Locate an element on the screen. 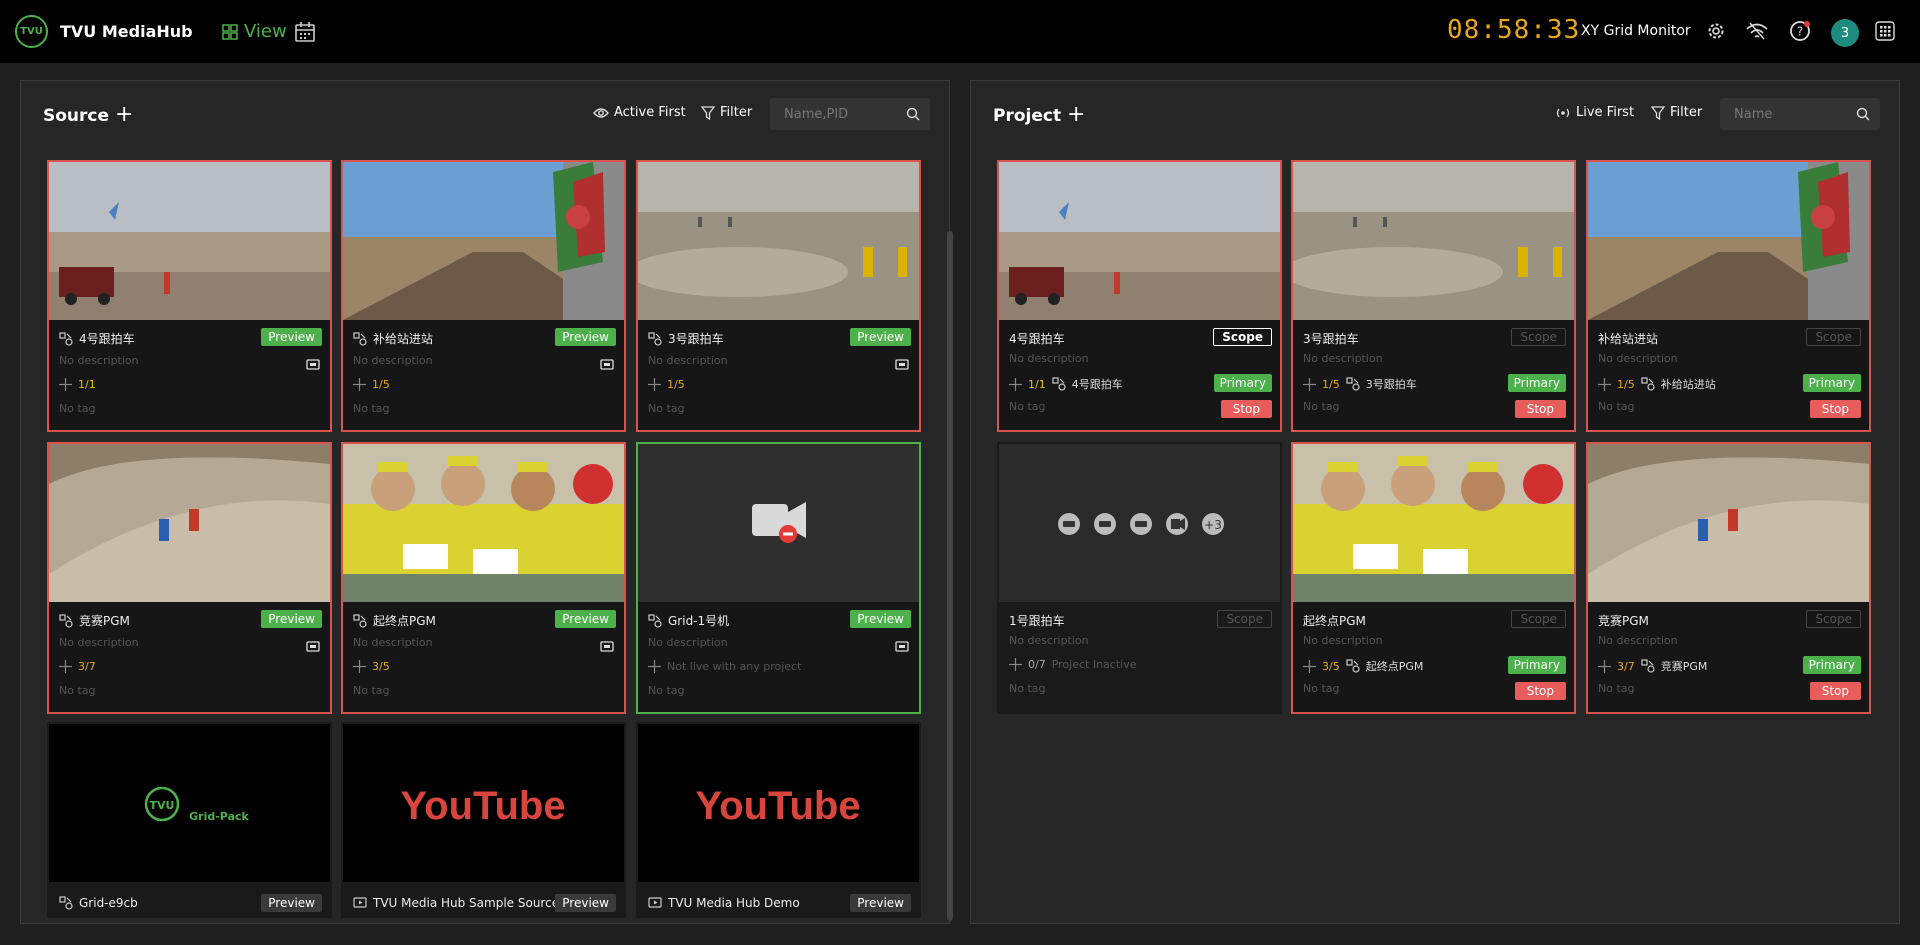 The height and width of the screenshot is (945, 1920). calendar-icon is located at coordinates (305, 32).